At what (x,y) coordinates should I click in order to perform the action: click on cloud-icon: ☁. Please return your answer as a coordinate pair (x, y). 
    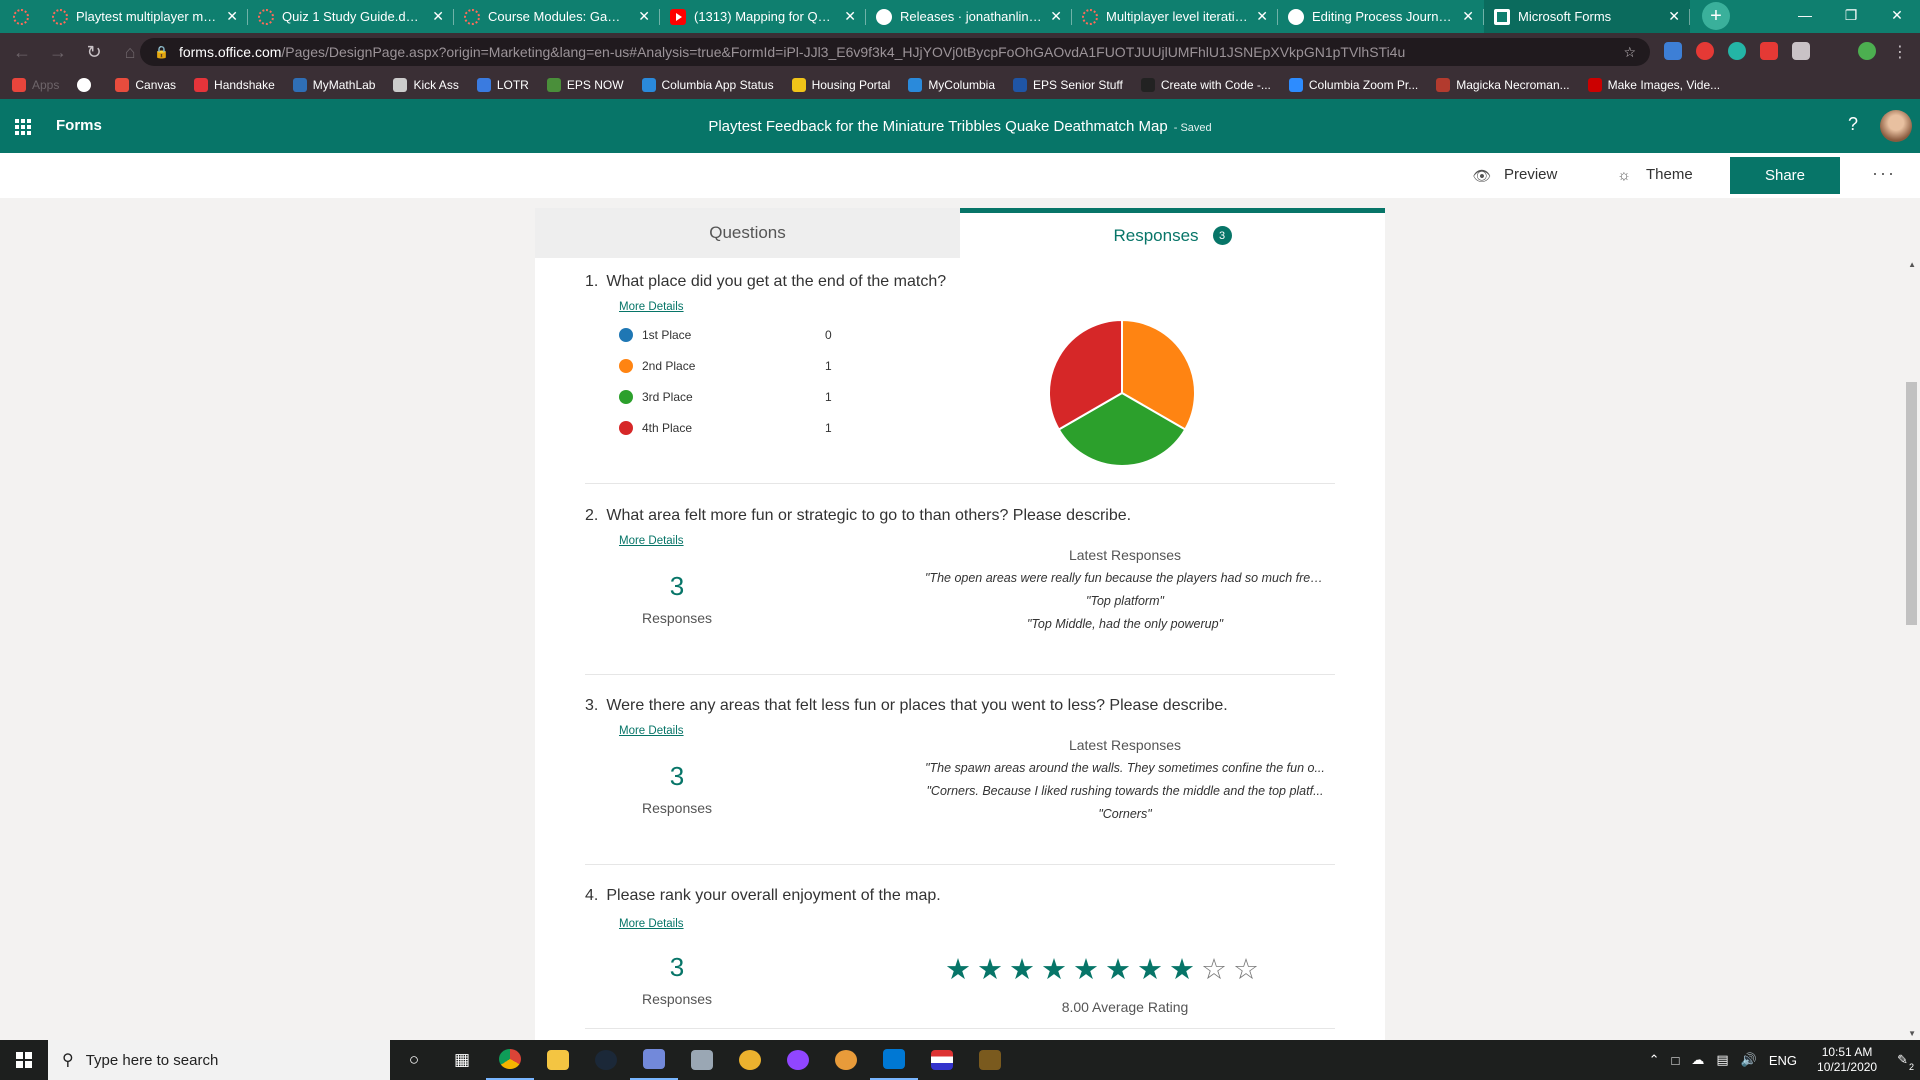
    Looking at the image, I should click on (1697, 1060).